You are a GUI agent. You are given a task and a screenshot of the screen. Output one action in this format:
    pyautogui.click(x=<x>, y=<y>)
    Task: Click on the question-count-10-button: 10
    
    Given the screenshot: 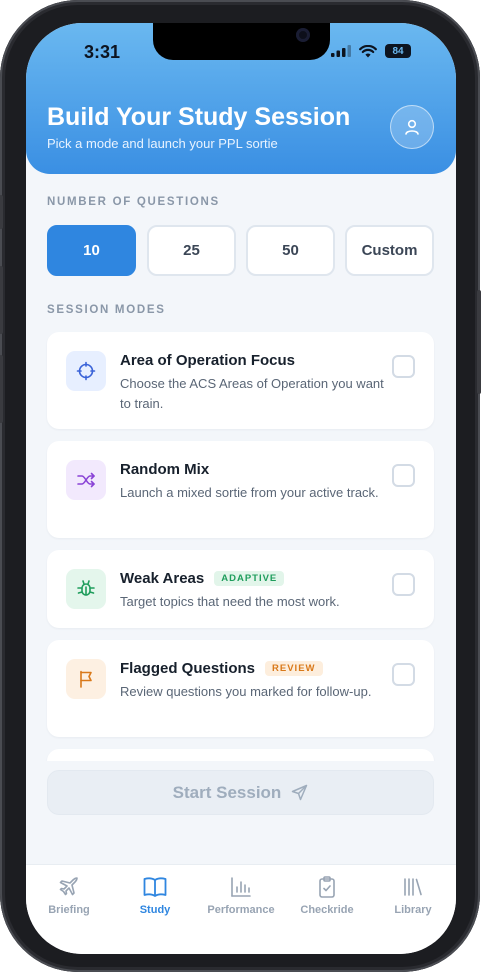 What is the action you would take?
    pyautogui.click(x=91, y=250)
    